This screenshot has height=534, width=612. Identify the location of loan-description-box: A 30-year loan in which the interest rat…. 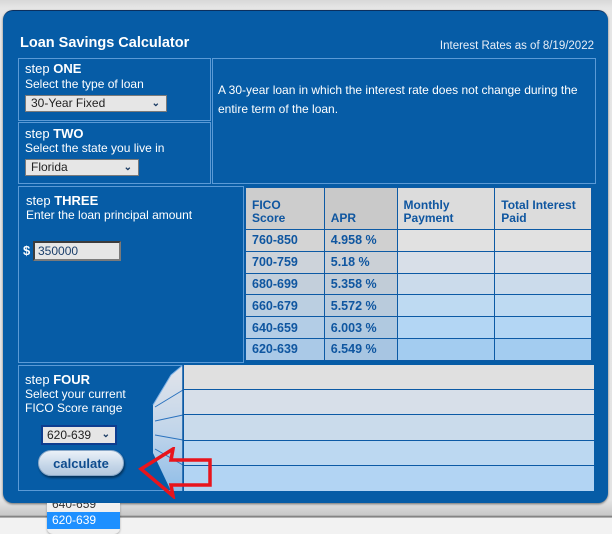
(404, 121).